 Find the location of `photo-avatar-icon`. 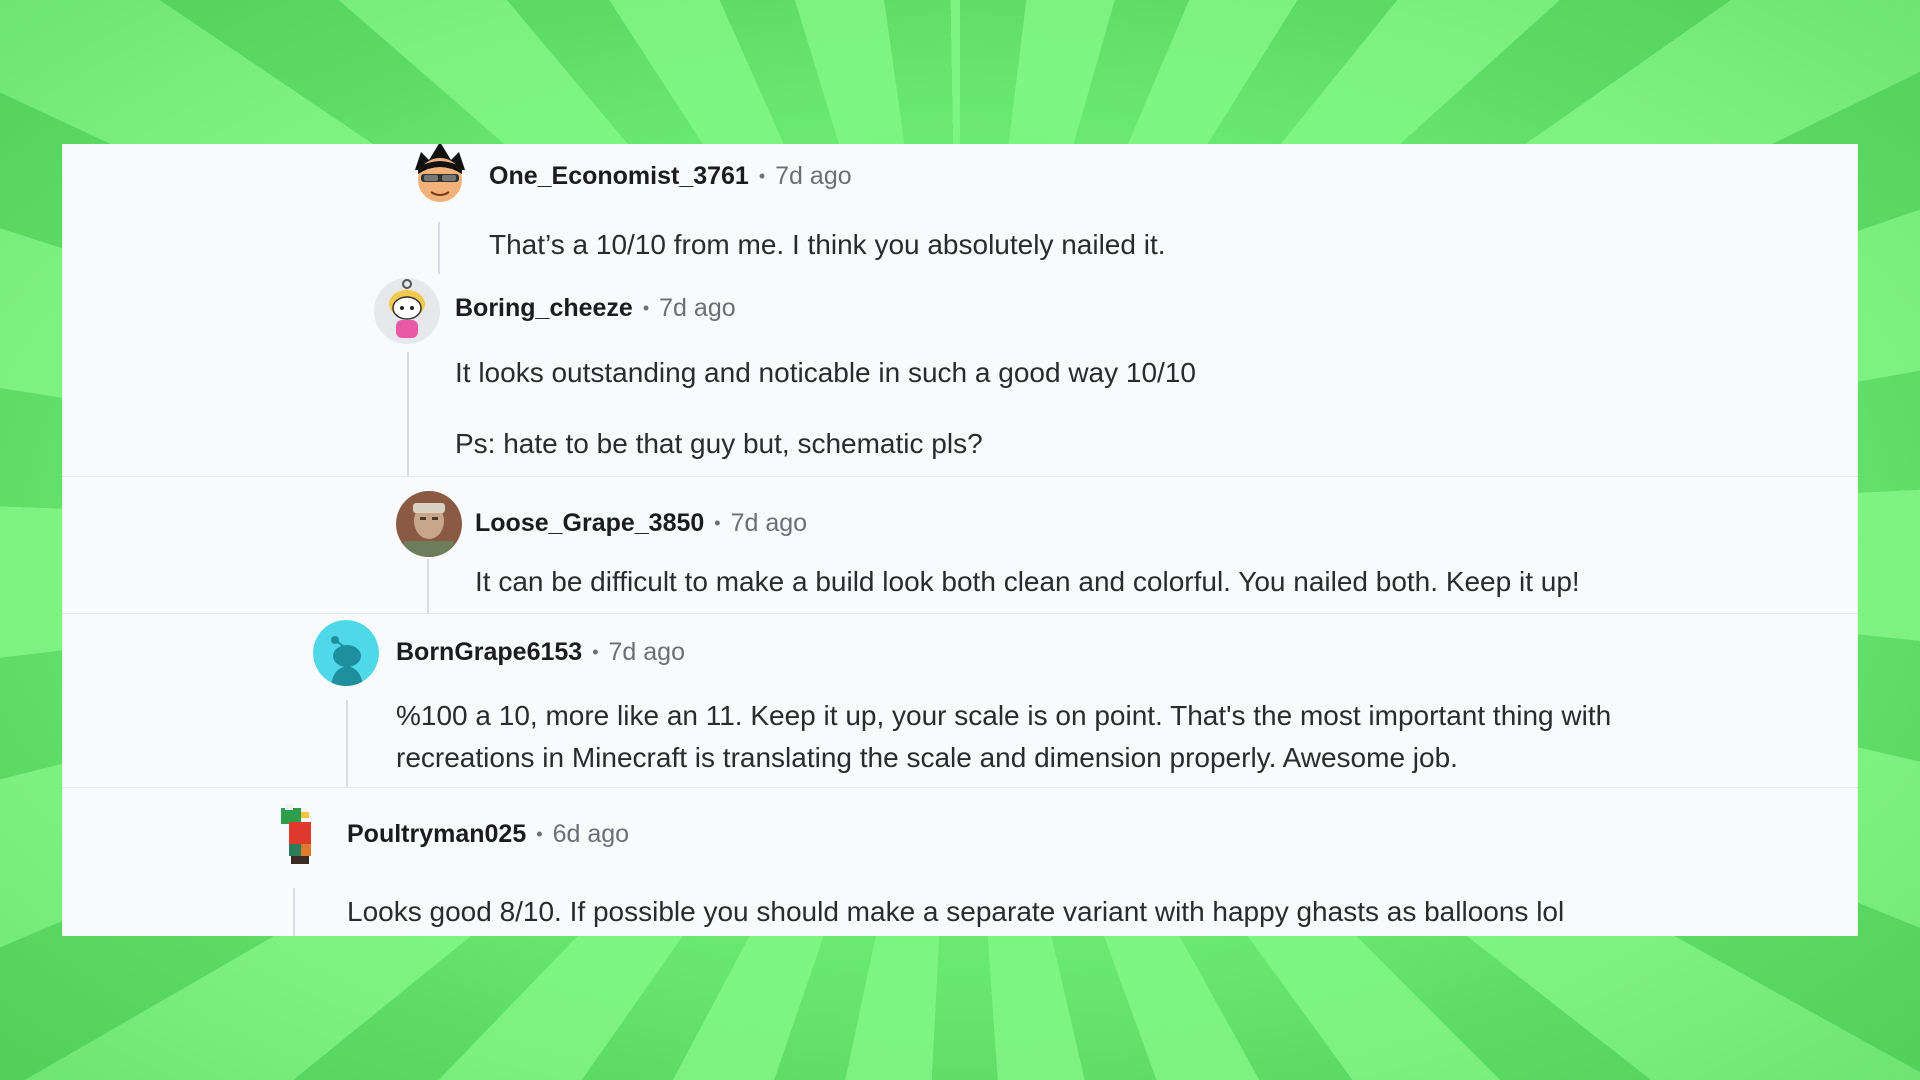

photo-avatar-icon is located at coordinates (429, 524).